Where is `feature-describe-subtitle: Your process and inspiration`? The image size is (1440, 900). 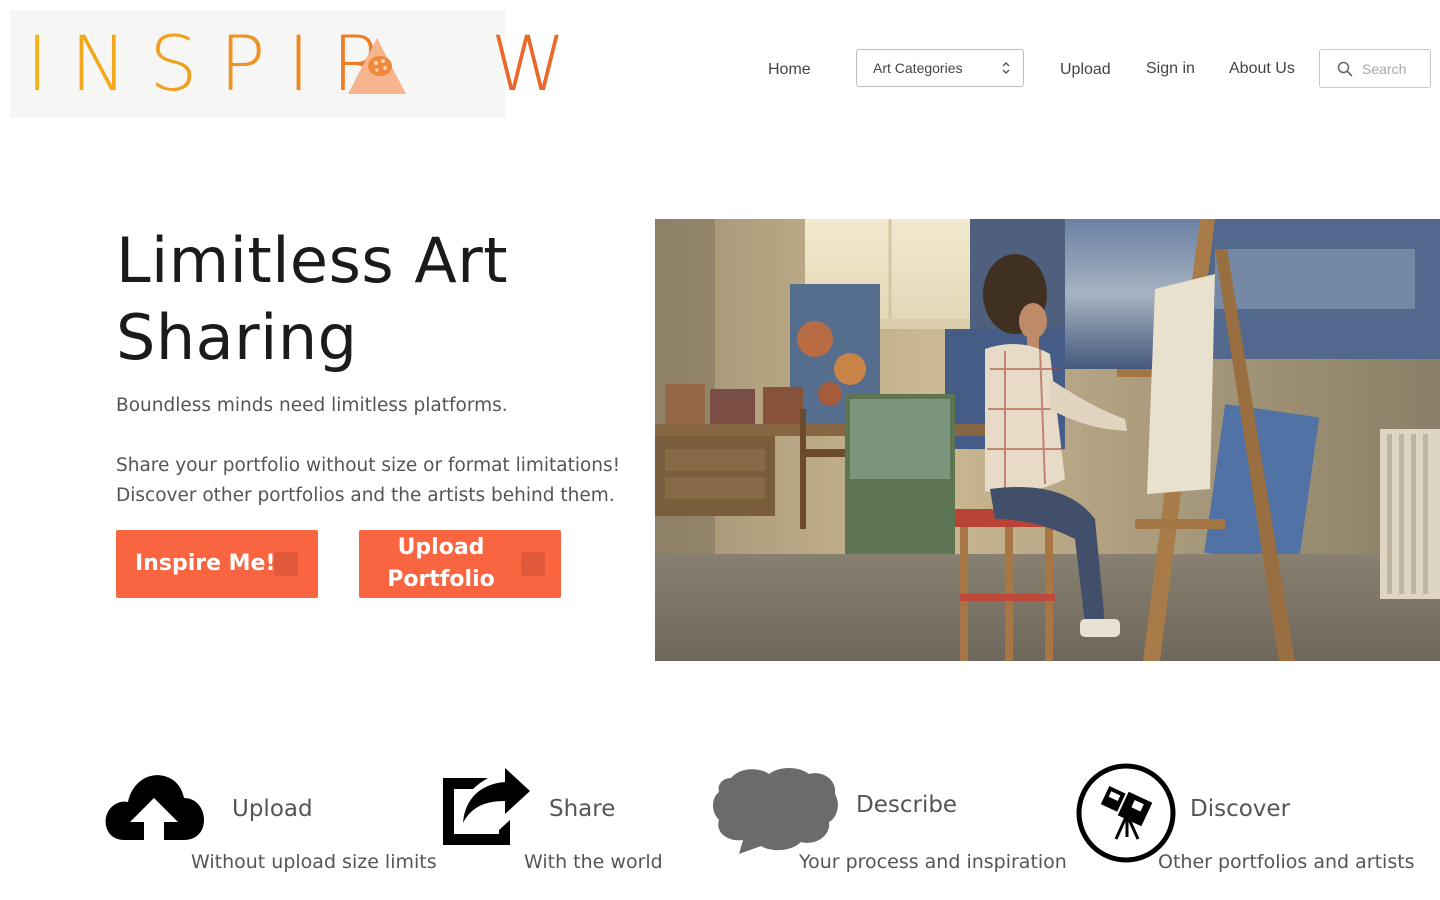
feature-describe-subtitle: Your process and inspiration is located at coordinates (933, 862).